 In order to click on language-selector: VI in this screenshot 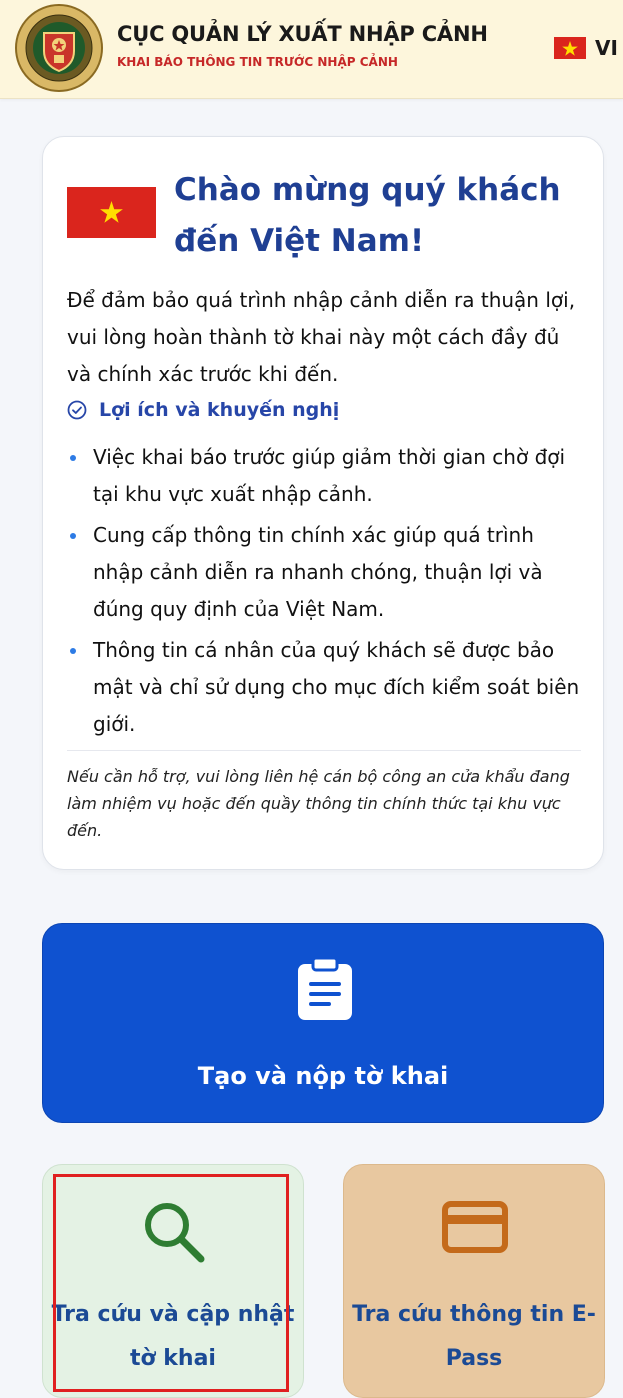, I will do `click(586, 48)`.